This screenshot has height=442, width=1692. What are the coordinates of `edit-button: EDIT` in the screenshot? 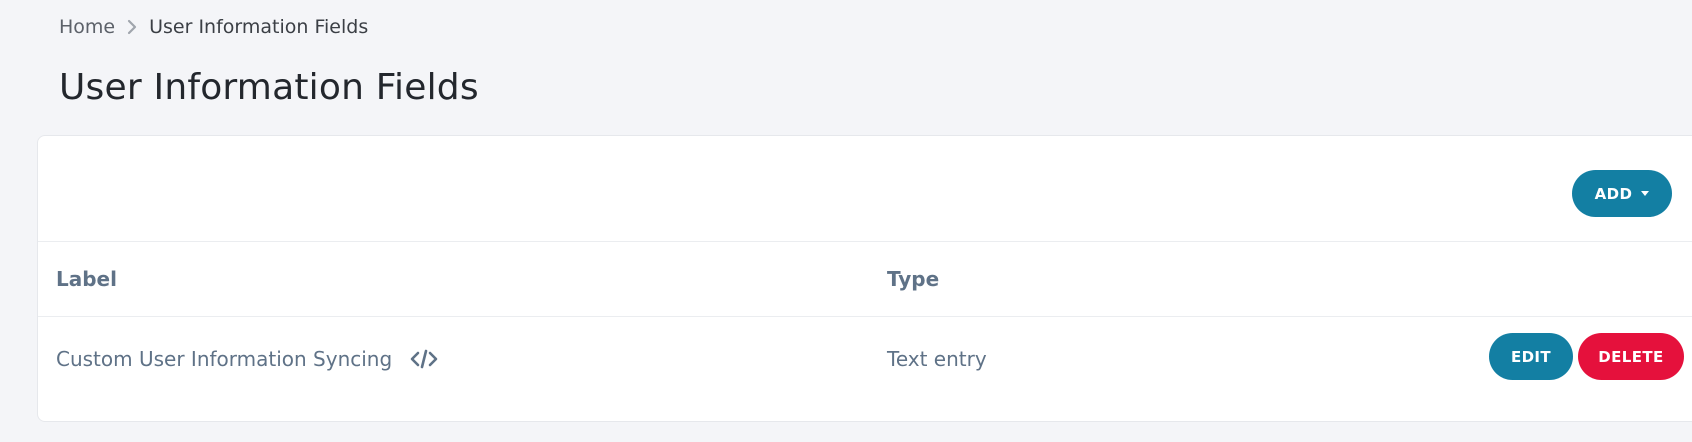 It's located at (1531, 356).